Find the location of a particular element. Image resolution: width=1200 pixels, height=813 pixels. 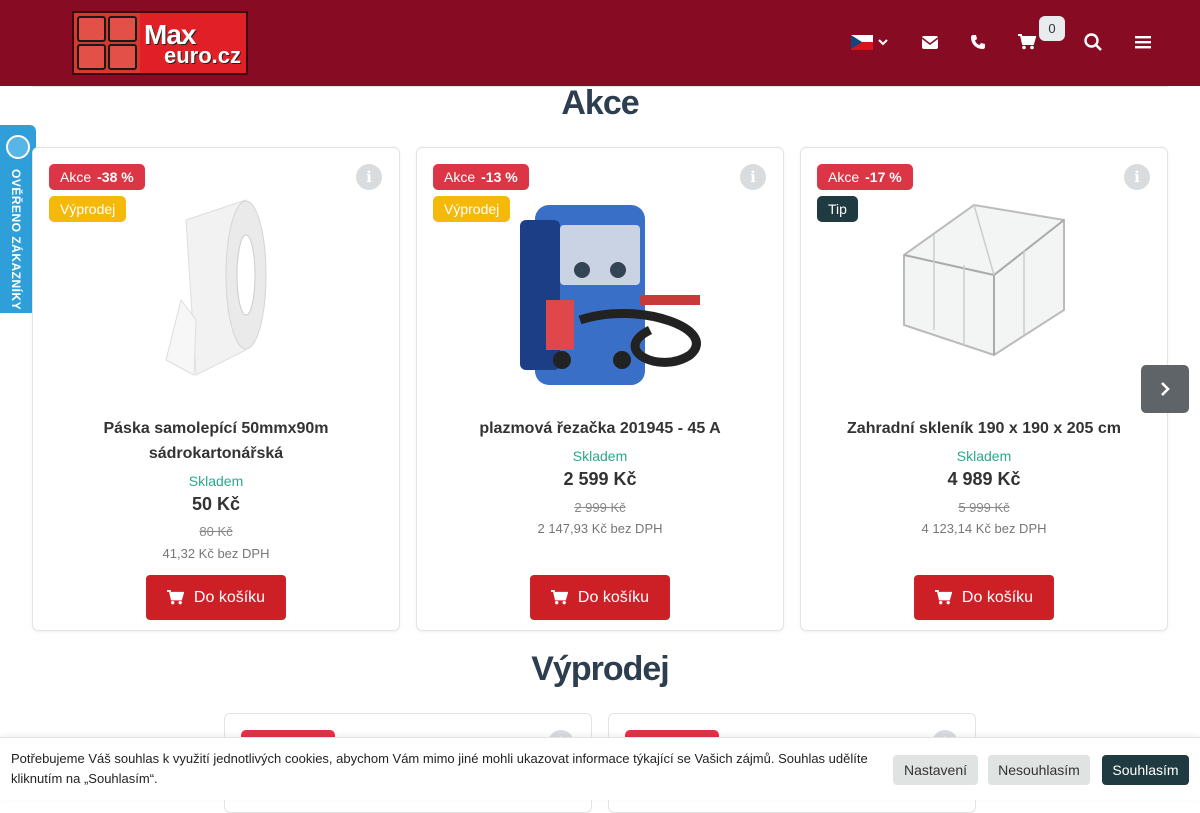

section-title-akce: Akce is located at coordinates (600, 103).